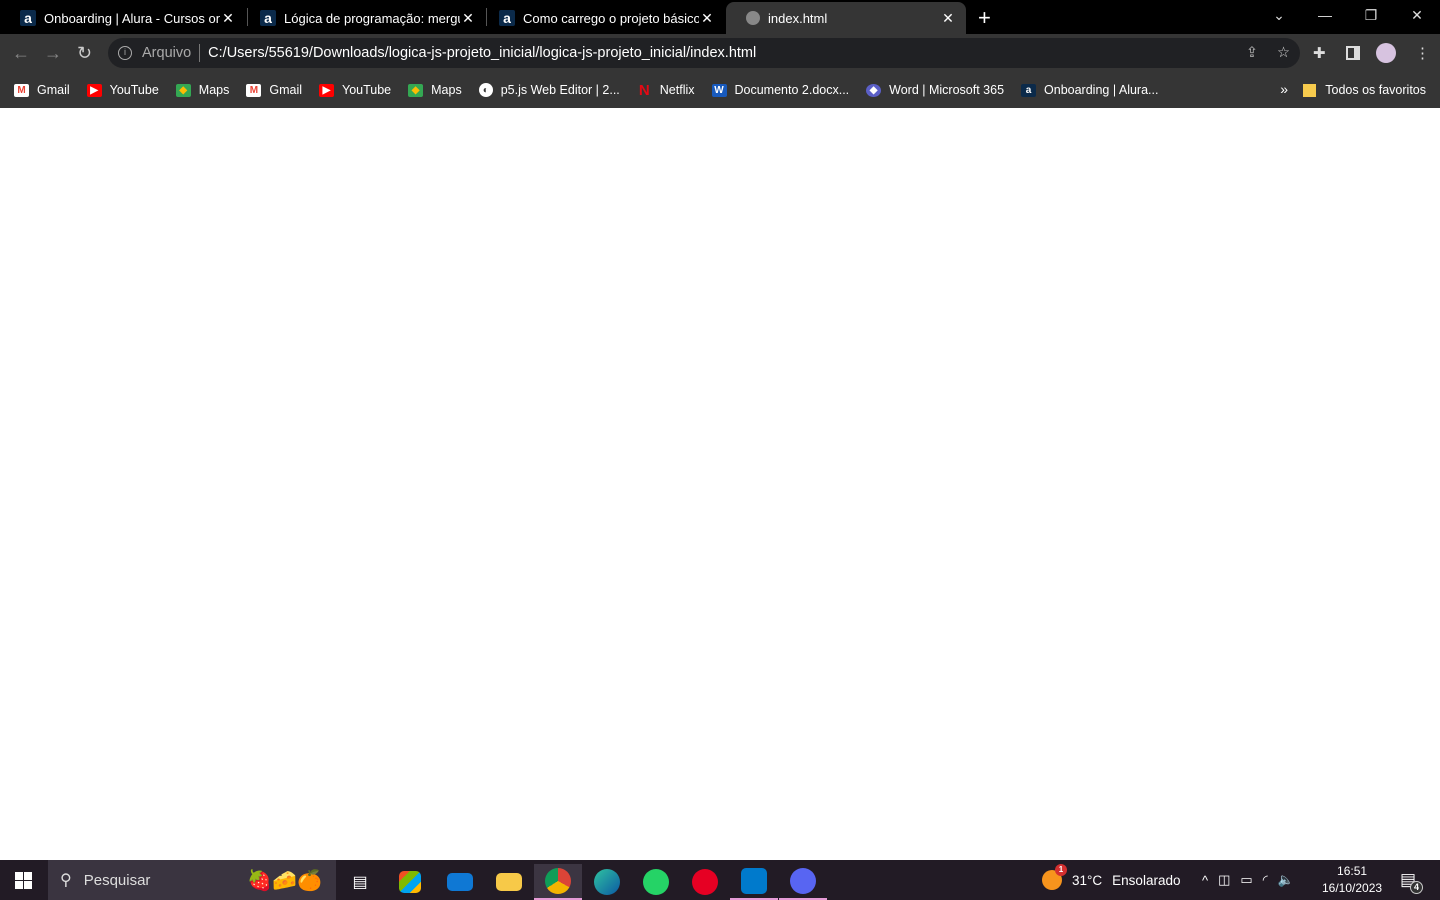  I want to click on volume-icon: 🔈, so click(1286, 880).